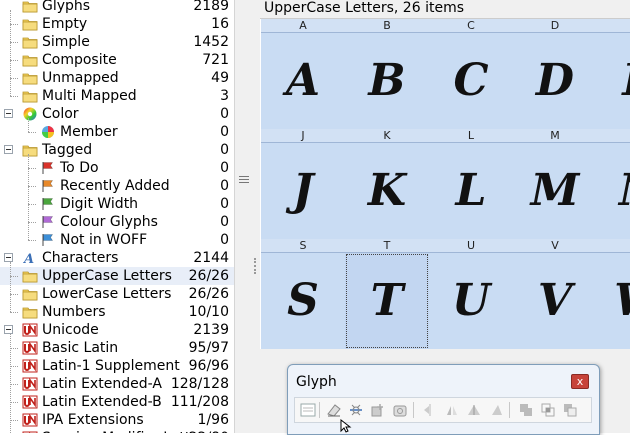  What do you see at coordinates (580, 381) in the screenshot?
I see `palette-close-button: x` at bounding box center [580, 381].